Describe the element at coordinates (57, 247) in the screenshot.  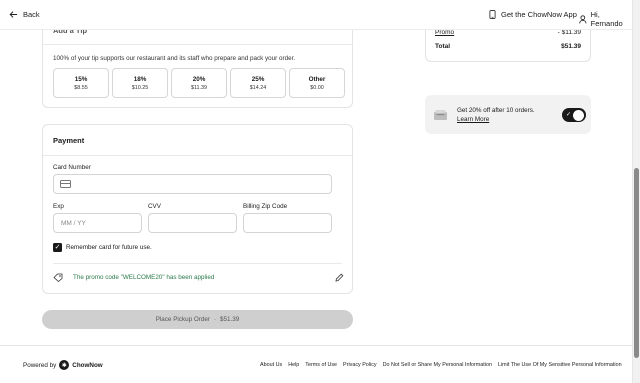
I see `checkmark-icon: ✓` at that location.